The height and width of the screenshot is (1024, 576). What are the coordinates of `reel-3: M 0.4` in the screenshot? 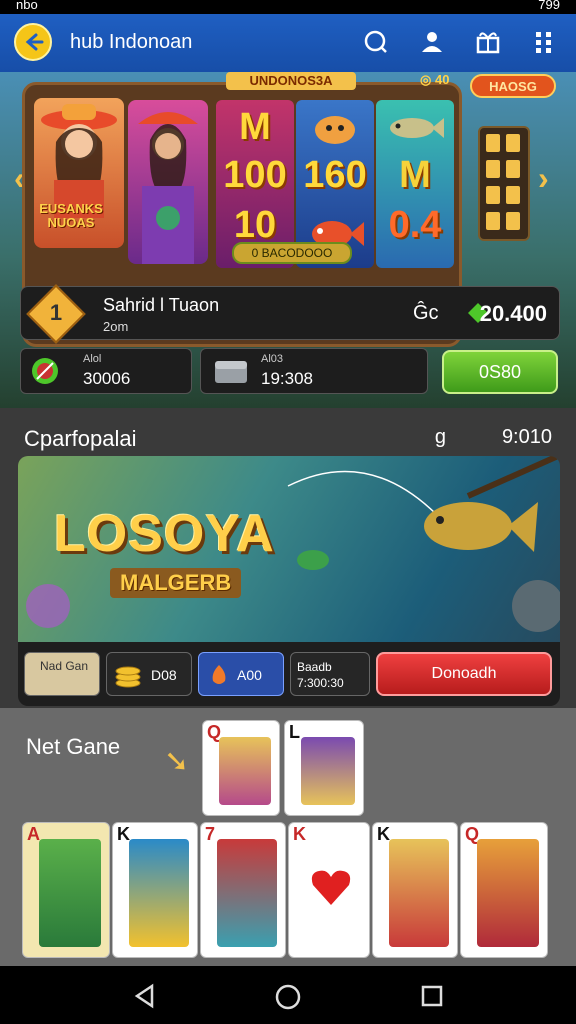 It's located at (415, 184).